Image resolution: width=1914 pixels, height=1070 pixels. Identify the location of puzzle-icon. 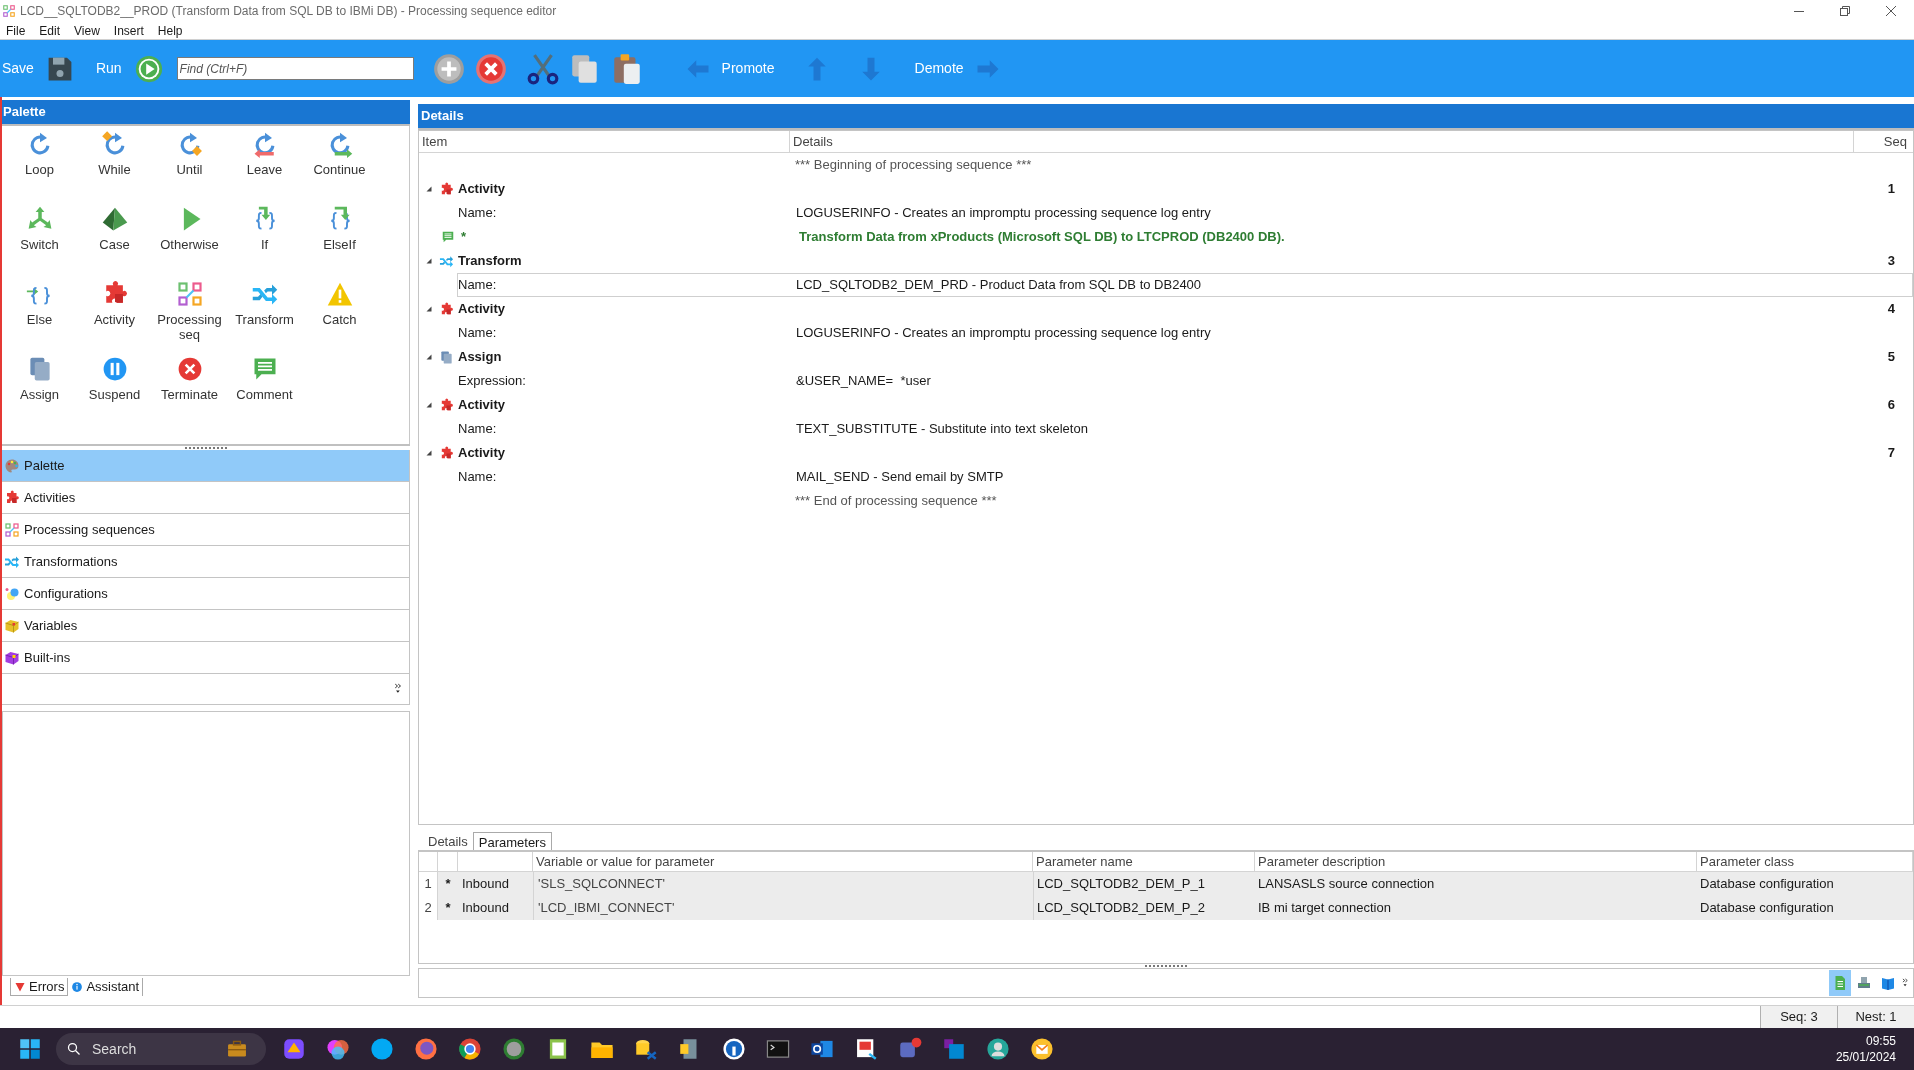
(446, 453).